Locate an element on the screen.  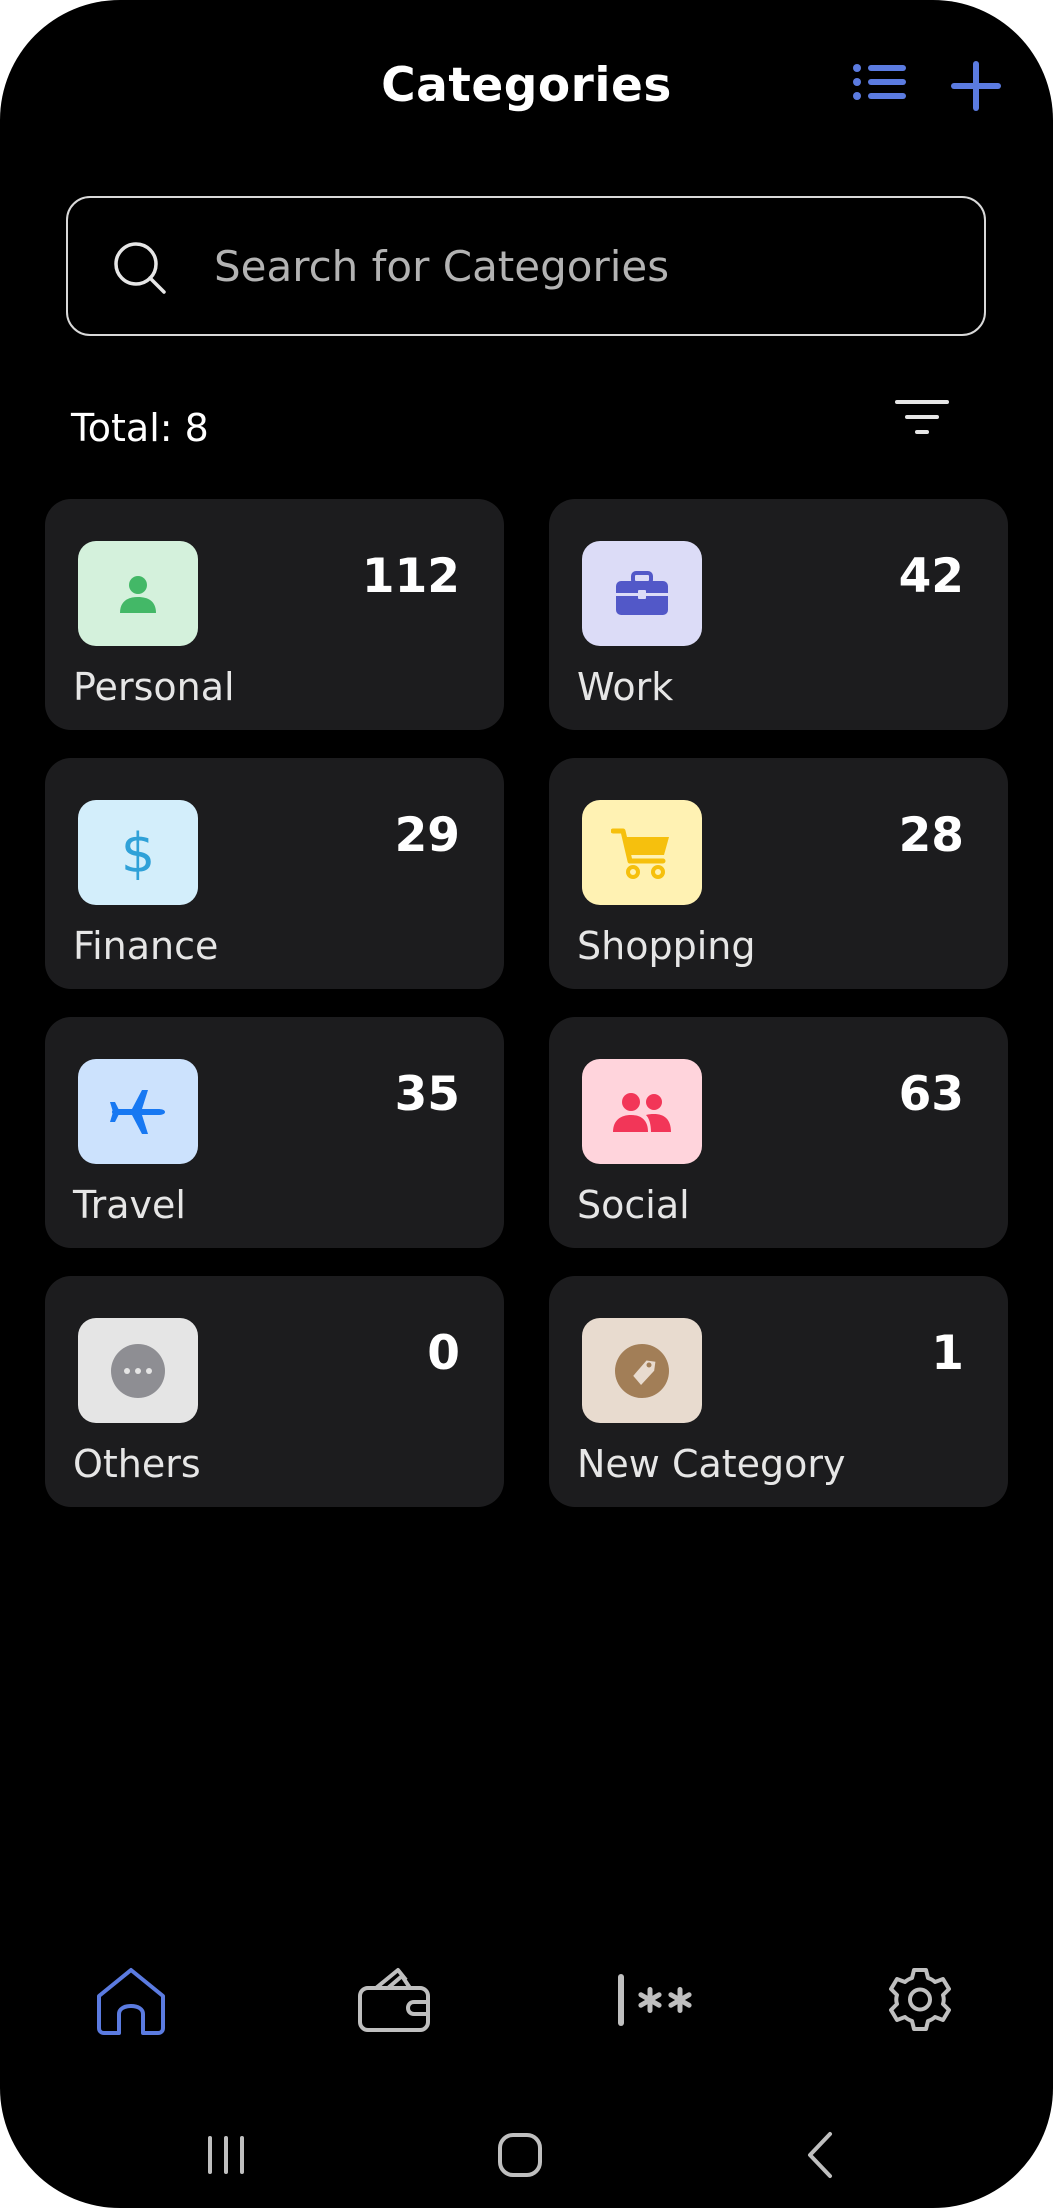
plus-icon is located at coordinates (976, 86).